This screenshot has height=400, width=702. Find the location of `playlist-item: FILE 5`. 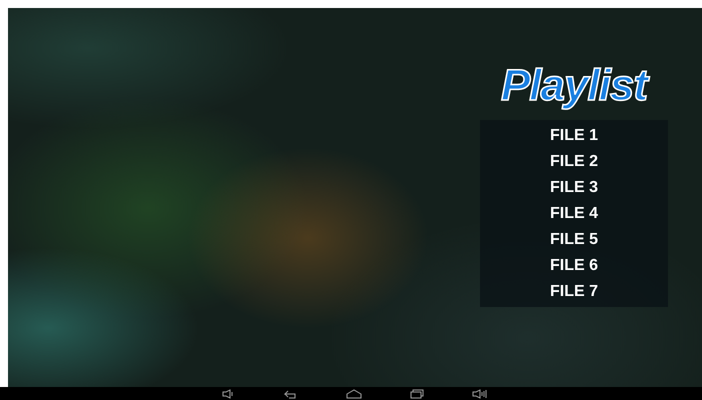

playlist-item: FILE 5 is located at coordinates (574, 240).